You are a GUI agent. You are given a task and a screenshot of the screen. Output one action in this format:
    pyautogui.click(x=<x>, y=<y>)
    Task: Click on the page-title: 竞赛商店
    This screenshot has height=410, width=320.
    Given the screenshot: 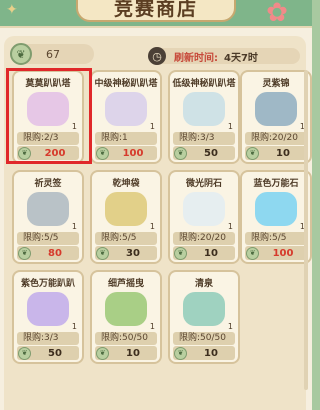 What is the action you would take?
    pyautogui.click(x=156, y=11)
    